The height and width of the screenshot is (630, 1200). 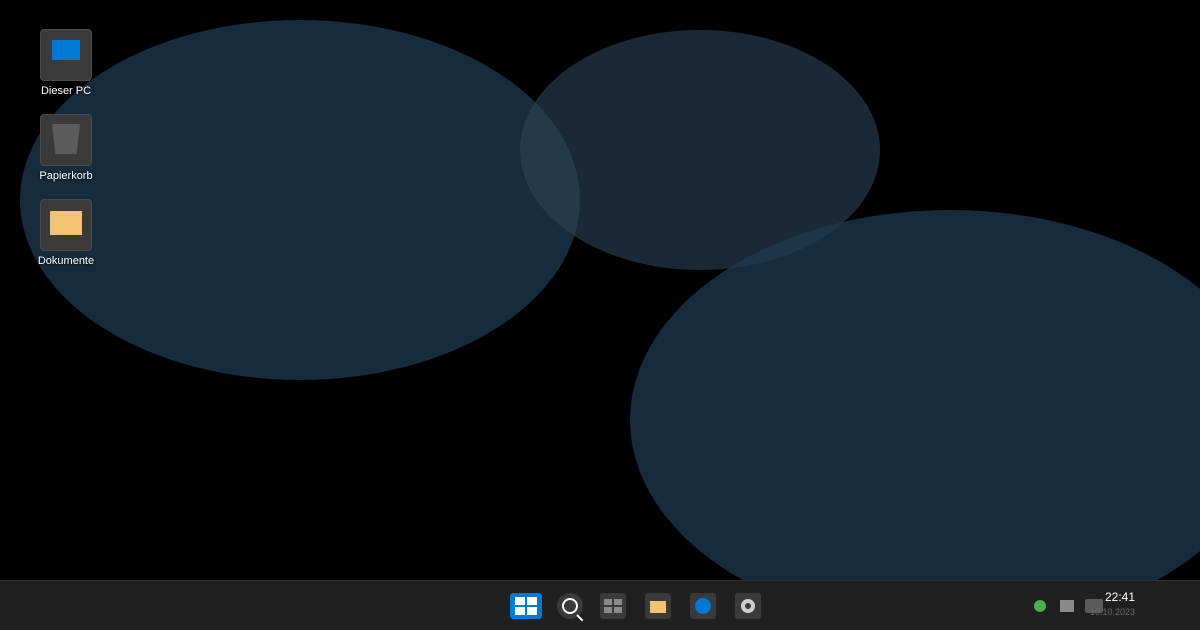 I want to click on recycle-bin-icon, so click(x=66, y=140).